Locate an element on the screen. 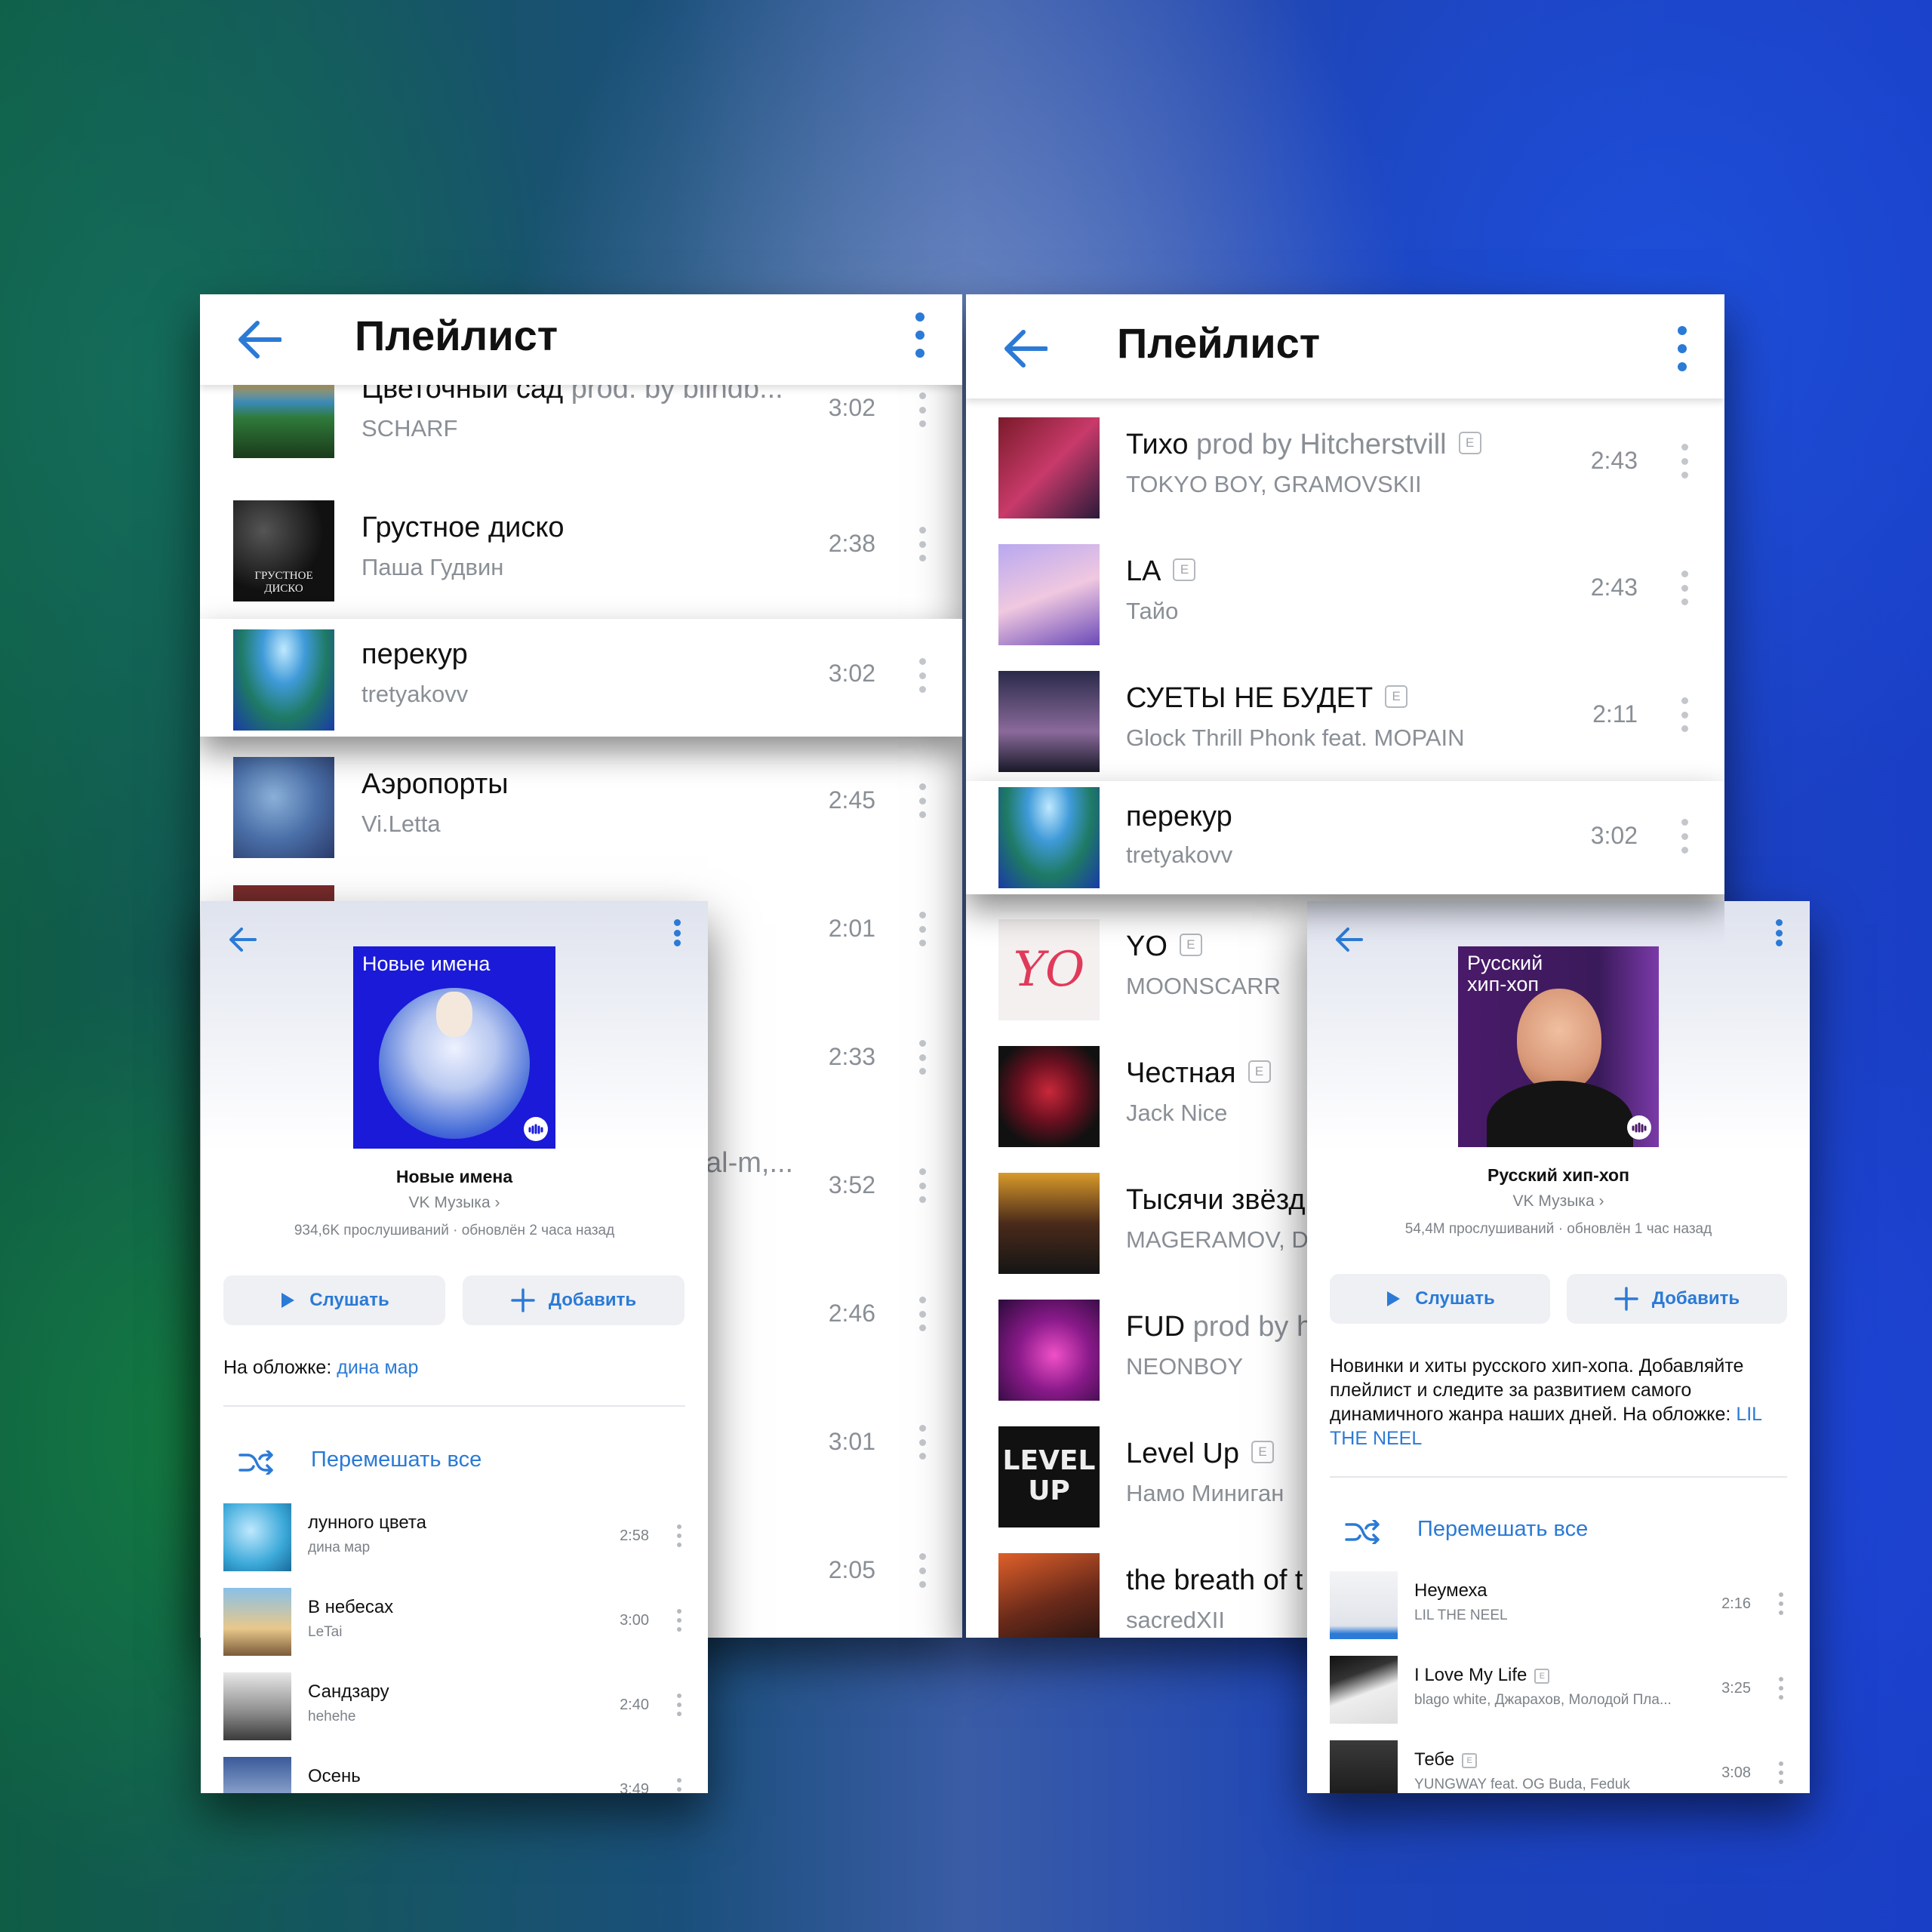 This screenshot has width=1932, height=1932. track-row: Аэропорты Vi.Letta 2:45 is located at coordinates (581, 804).